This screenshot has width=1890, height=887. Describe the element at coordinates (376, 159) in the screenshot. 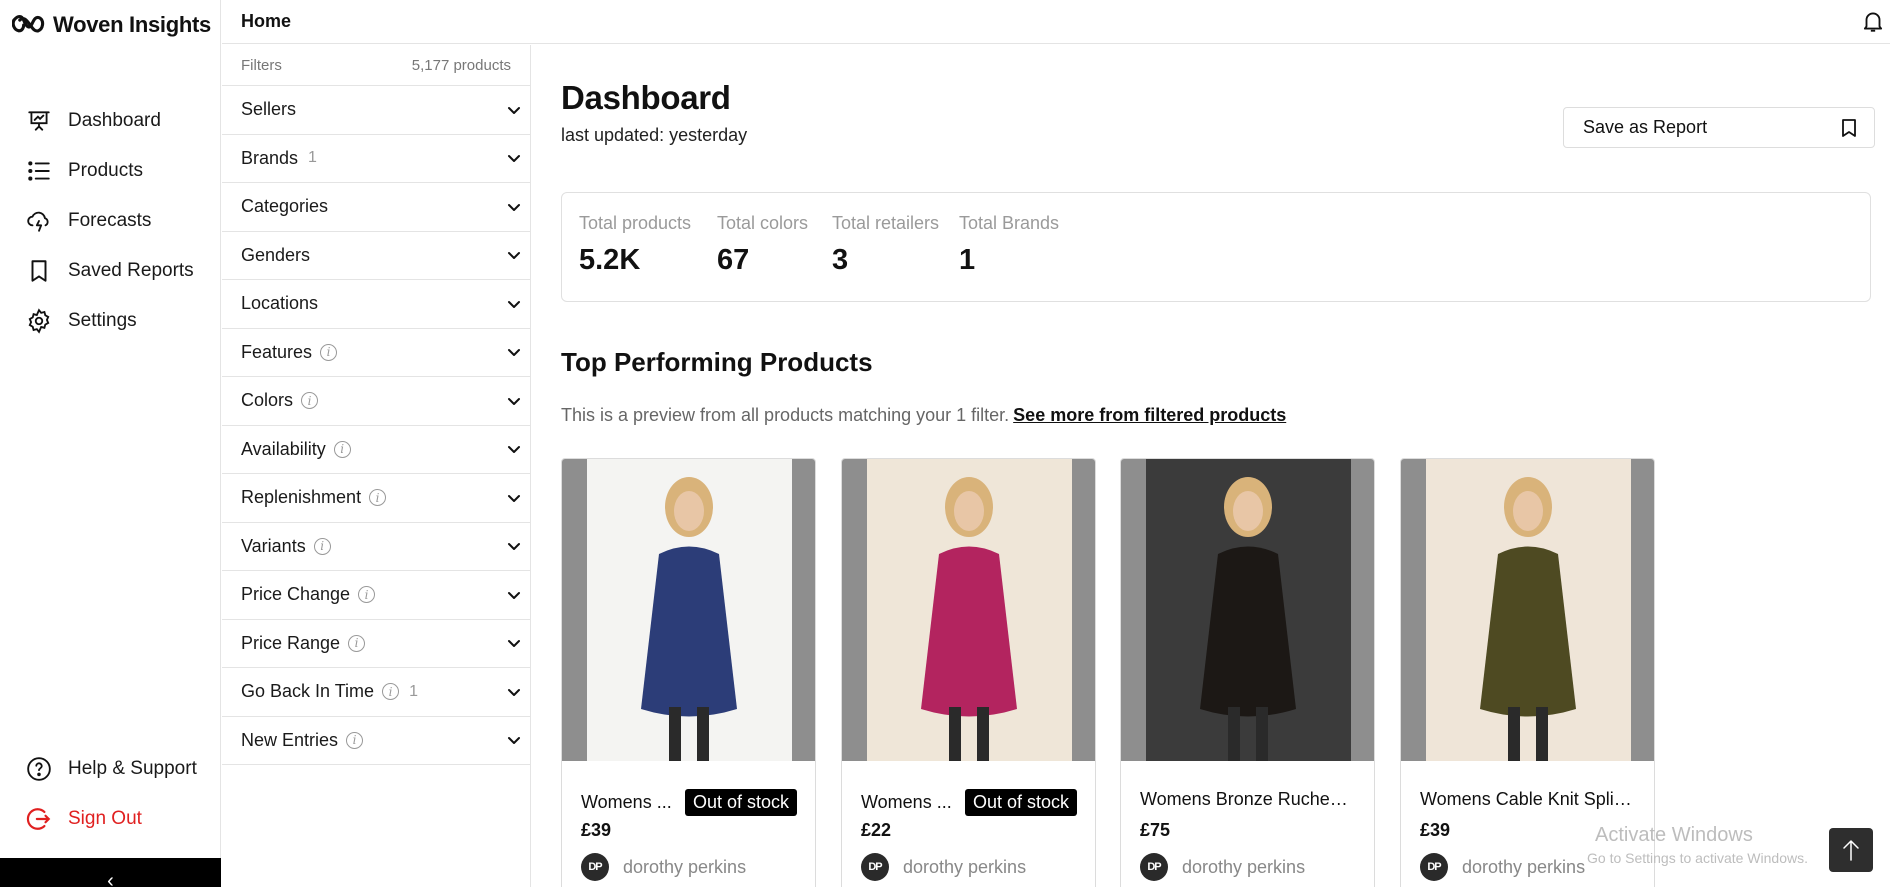

I see `filter-brands: Brands 1` at that location.